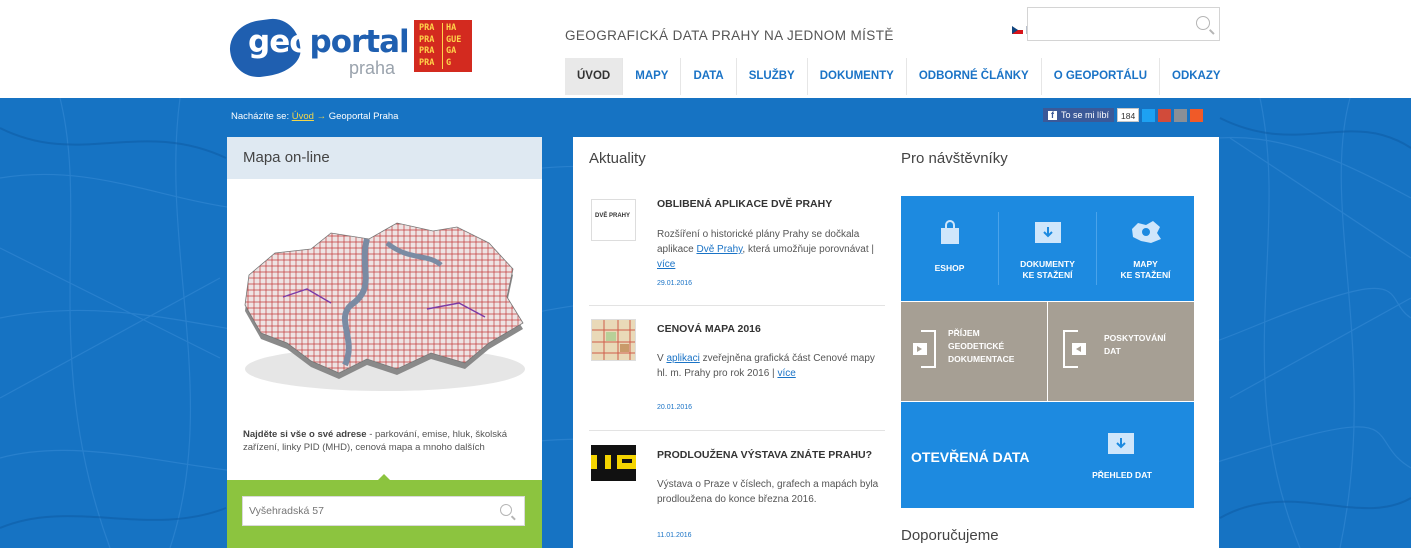  Describe the element at coordinates (329, 42) in the screenshot. I see `logo-wordmark: geoportal` at that location.